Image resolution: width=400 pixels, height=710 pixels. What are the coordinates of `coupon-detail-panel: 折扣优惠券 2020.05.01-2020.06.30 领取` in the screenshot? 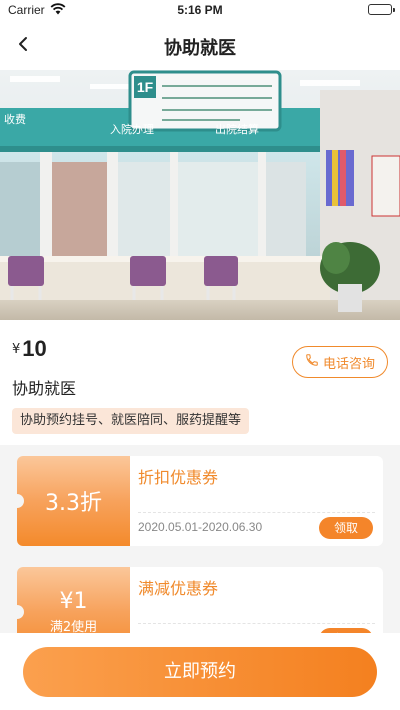 It's located at (256, 501).